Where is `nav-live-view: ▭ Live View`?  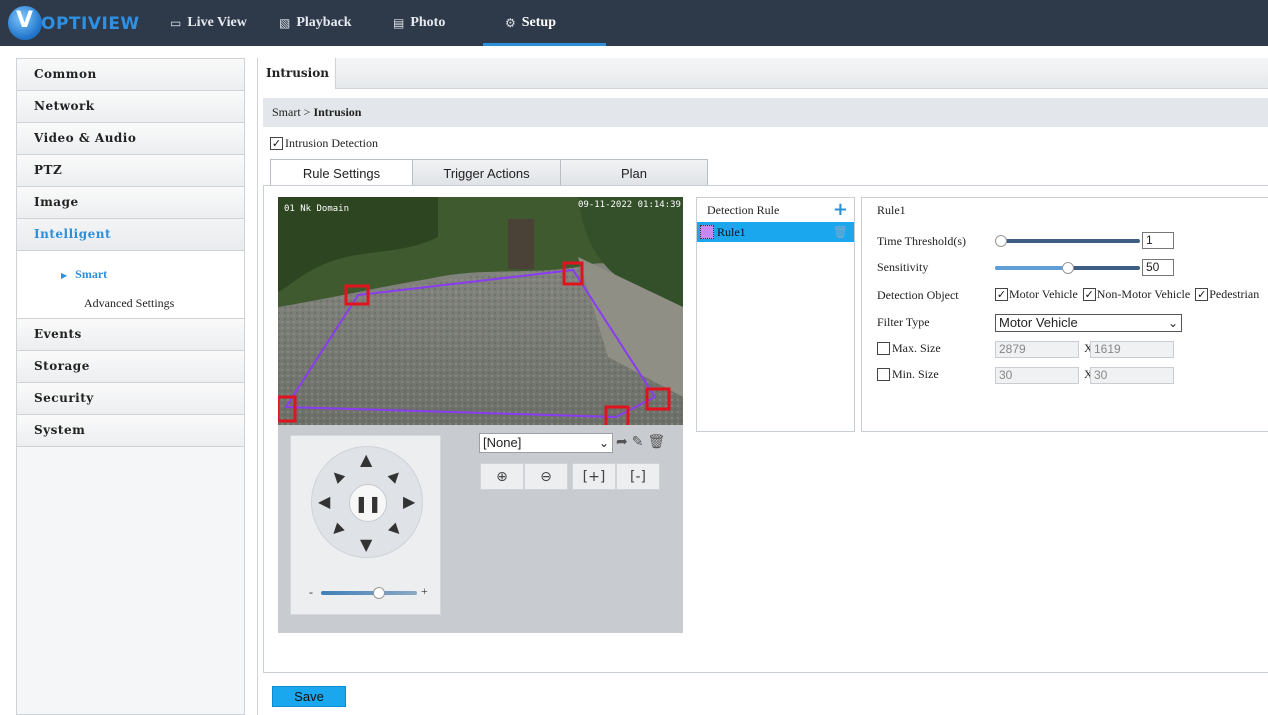 nav-live-view: ▭ Live View is located at coordinates (208, 23).